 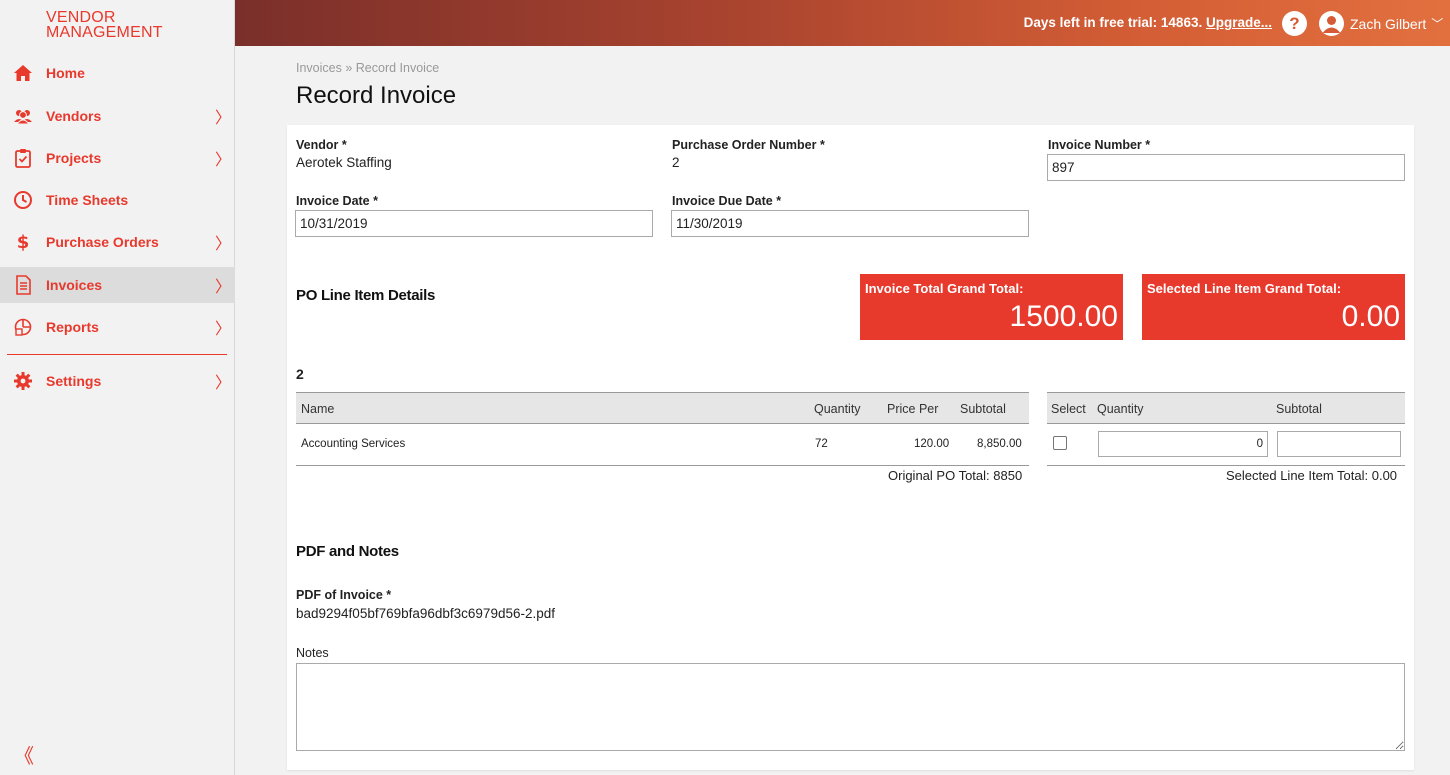 What do you see at coordinates (23, 73) in the screenshot?
I see `home-icon` at bounding box center [23, 73].